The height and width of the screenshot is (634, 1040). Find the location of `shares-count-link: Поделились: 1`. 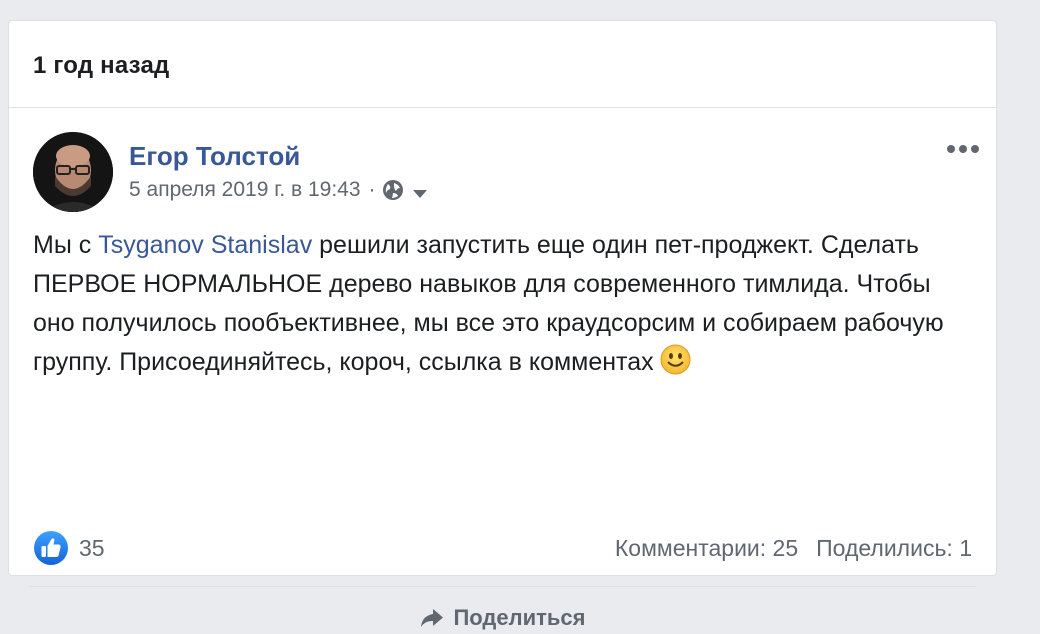

shares-count-link: Поделились: 1 is located at coordinates (894, 548).